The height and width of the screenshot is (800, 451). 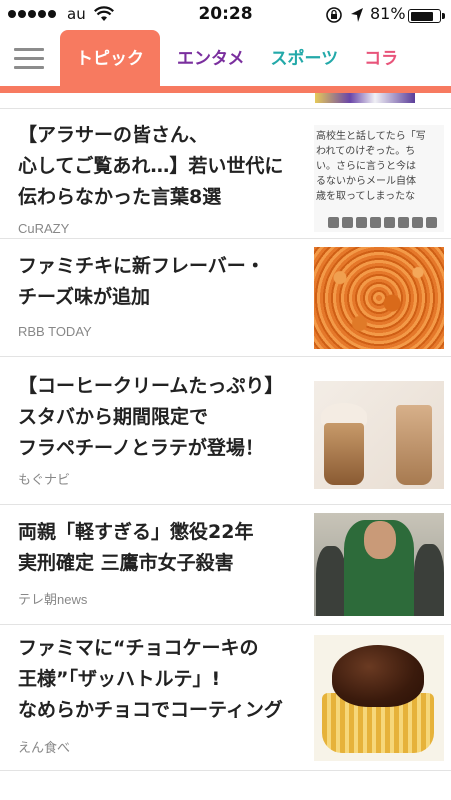 I want to click on article-source: もぐナビ, so click(x=44, y=479).